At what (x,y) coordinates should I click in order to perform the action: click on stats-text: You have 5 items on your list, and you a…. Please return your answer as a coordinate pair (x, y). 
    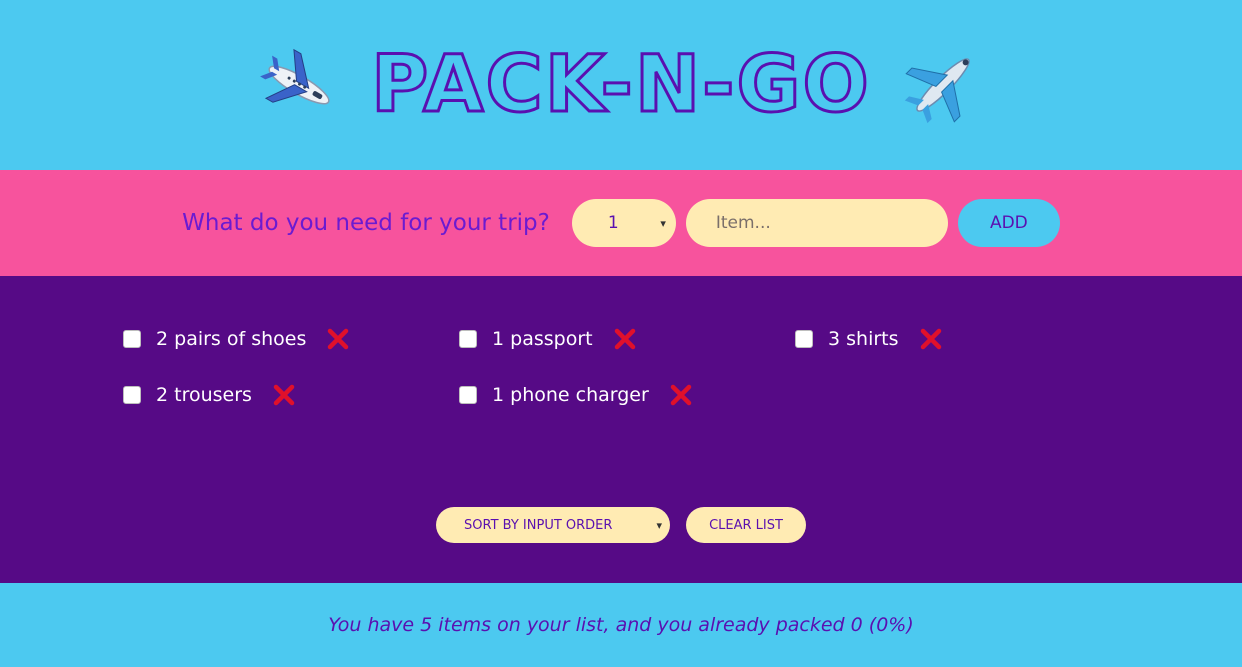
    Looking at the image, I should click on (621, 625).